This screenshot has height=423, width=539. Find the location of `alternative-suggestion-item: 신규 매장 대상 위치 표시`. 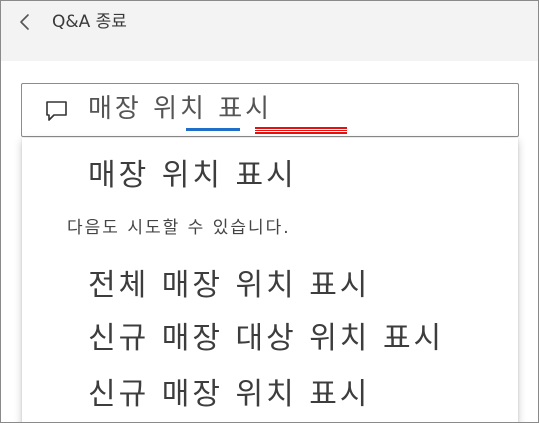

alternative-suggestion-item: 신규 매장 대상 위치 표시 is located at coordinates (266, 339).